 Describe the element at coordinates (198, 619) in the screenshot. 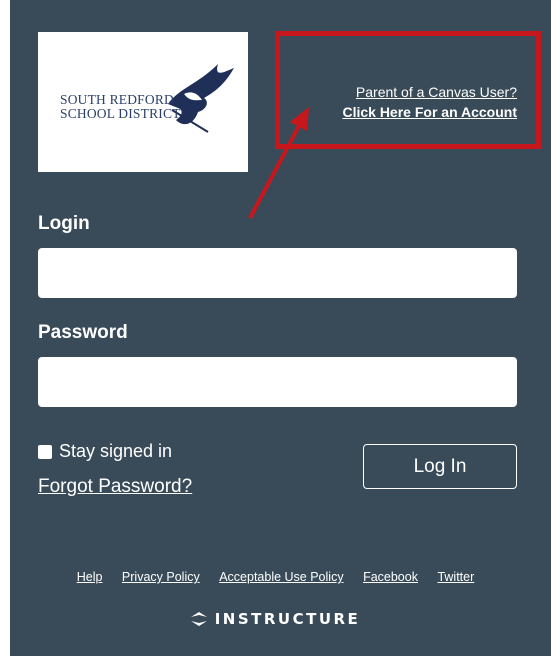

I see `instructure-logo-icon` at that location.